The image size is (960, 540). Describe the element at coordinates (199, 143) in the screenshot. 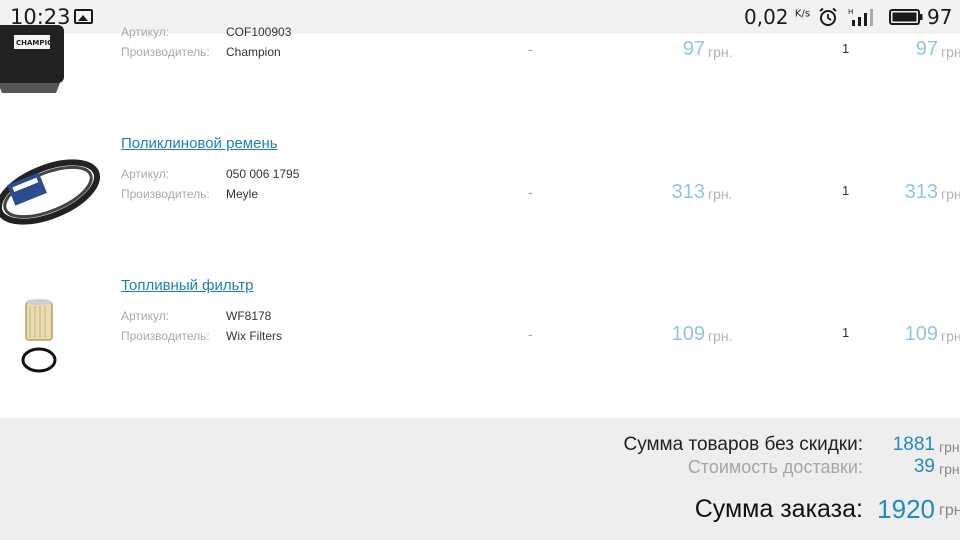

I see `product-link-belt: Поликлиновой ремень` at that location.